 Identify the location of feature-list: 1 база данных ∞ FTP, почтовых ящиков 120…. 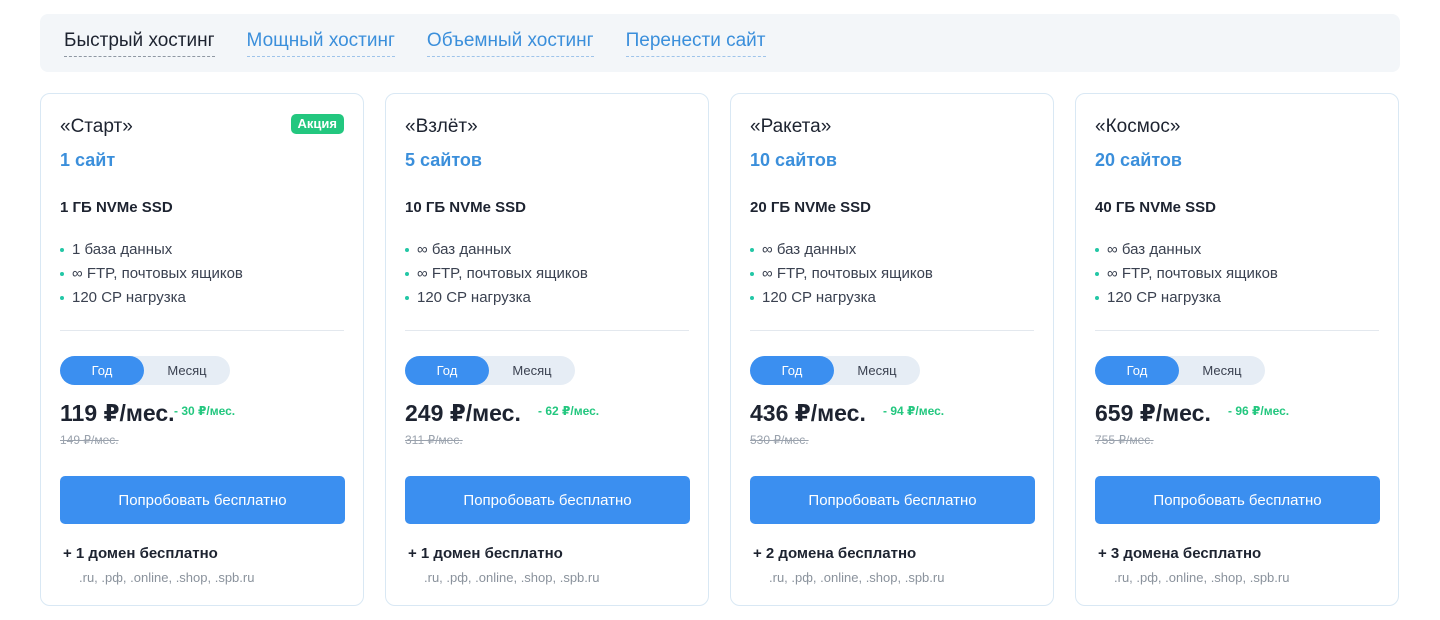
(151, 274).